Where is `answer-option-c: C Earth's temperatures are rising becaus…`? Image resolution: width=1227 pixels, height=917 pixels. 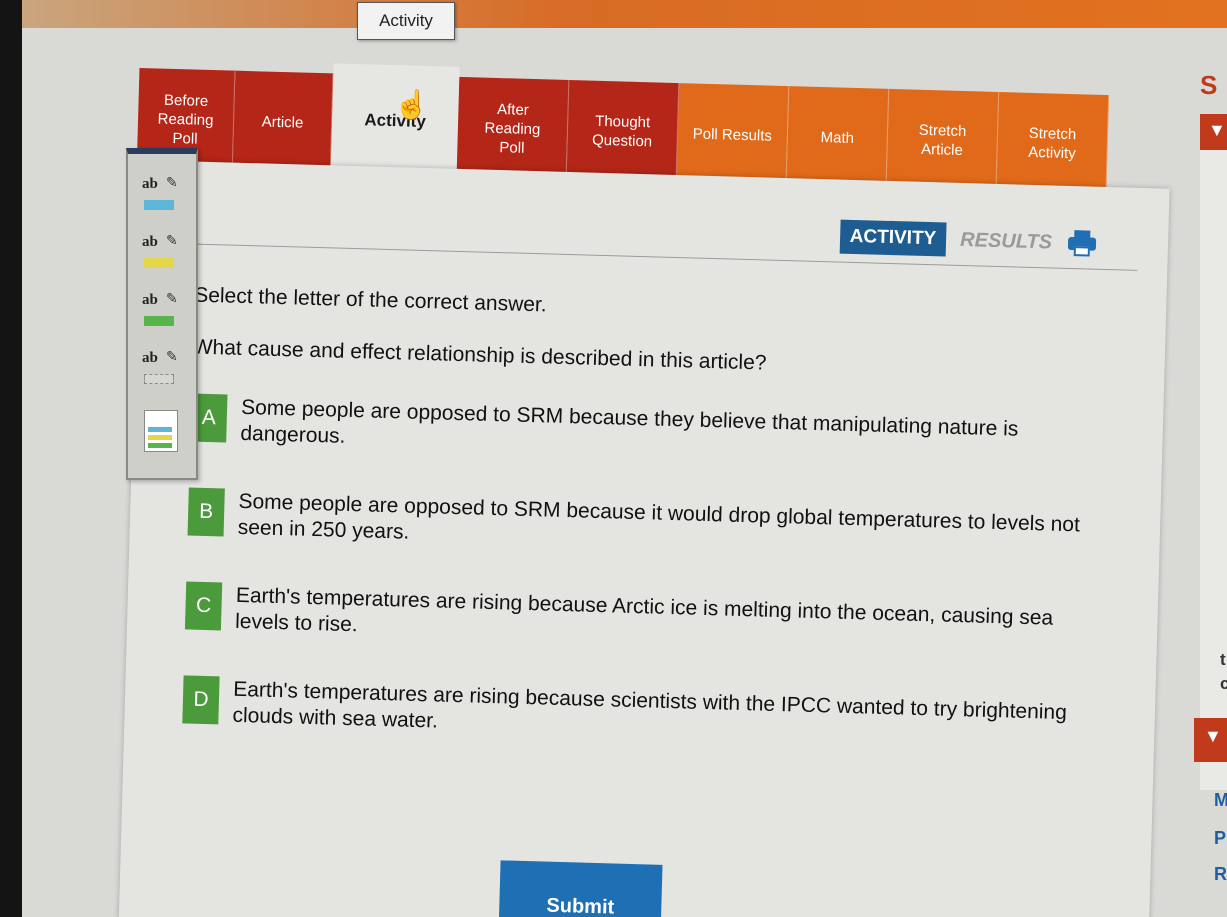
answer-option-c: C Earth's temperatures are rising becaus… is located at coordinates (635, 619).